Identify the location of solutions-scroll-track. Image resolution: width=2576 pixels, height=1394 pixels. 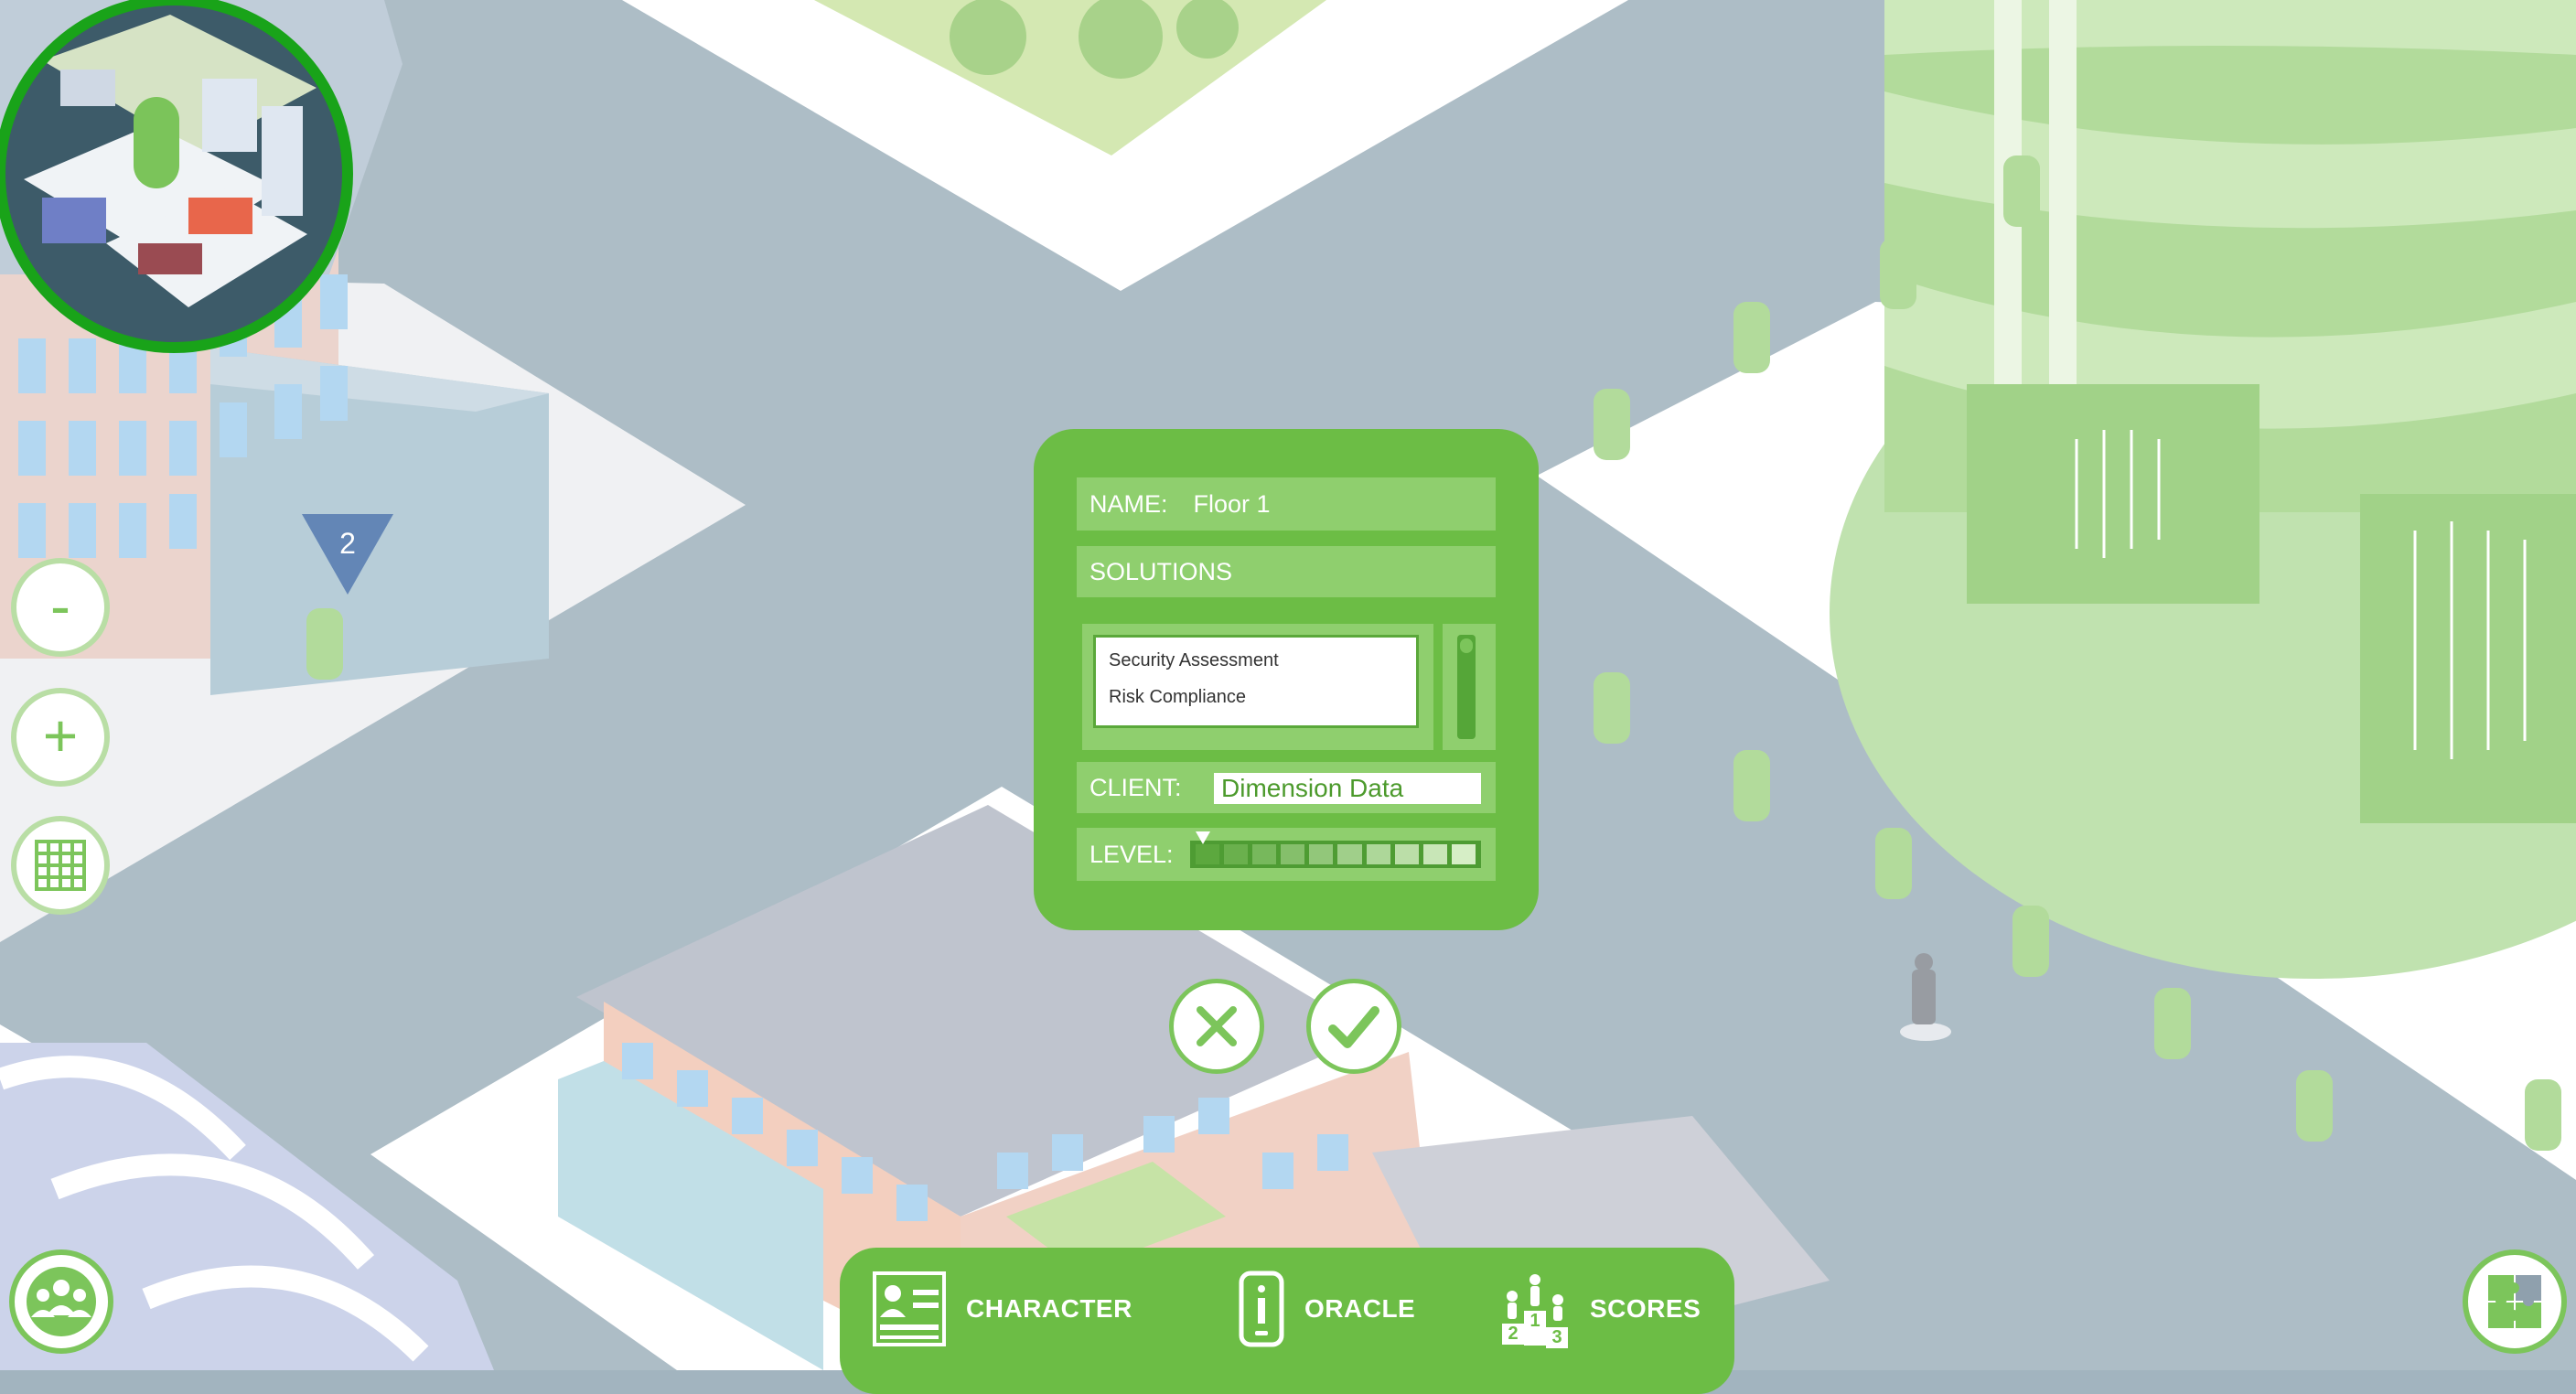
(1469, 687).